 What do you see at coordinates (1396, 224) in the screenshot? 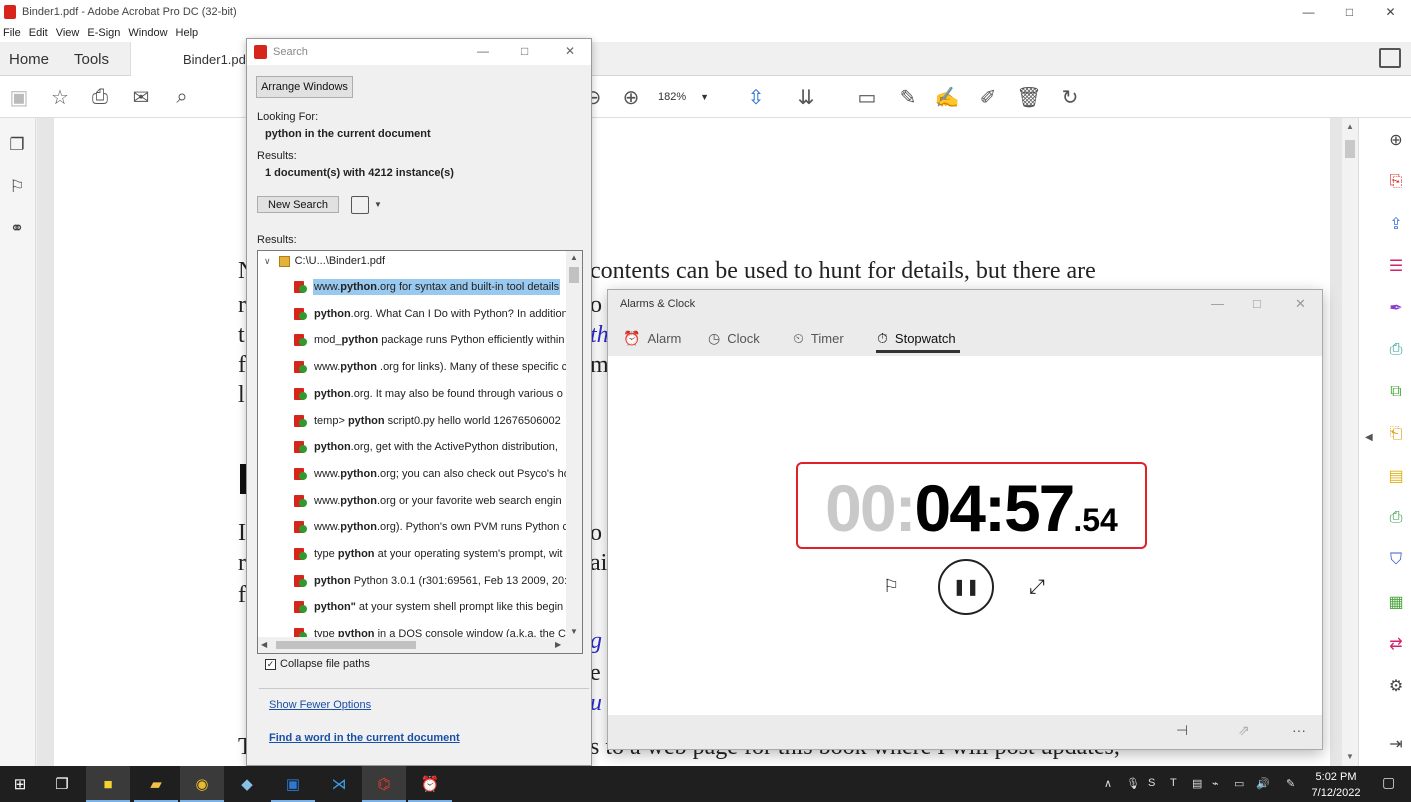
I see `export-pdf-icon: ⇪` at bounding box center [1396, 224].